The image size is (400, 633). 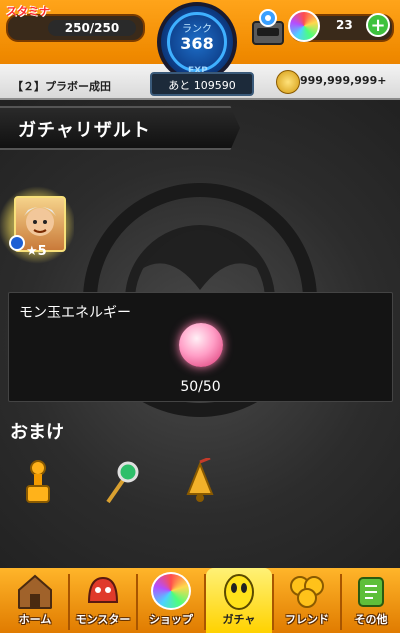 What do you see at coordinates (103, 589) in the screenshot?
I see `monster-icon` at bounding box center [103, 589].